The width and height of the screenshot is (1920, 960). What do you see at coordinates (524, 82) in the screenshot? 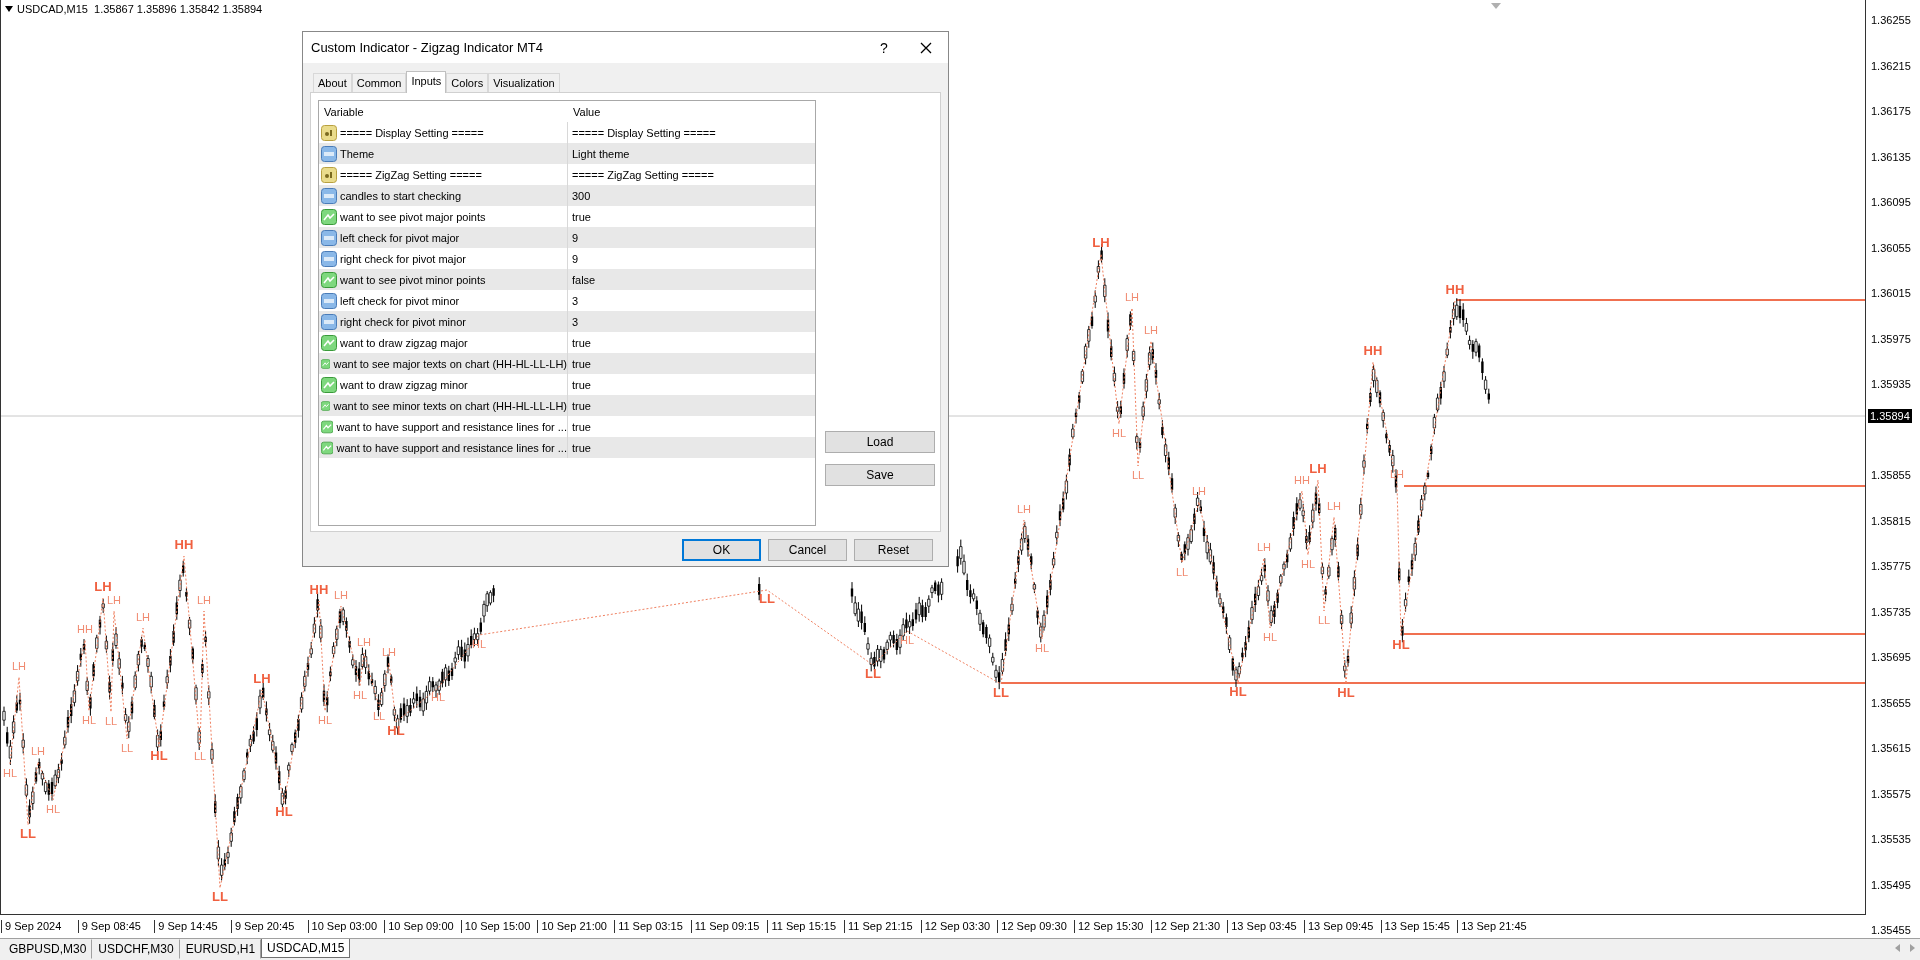
I see `dialog-tab: Visualization` at bounding box center [524, 82].